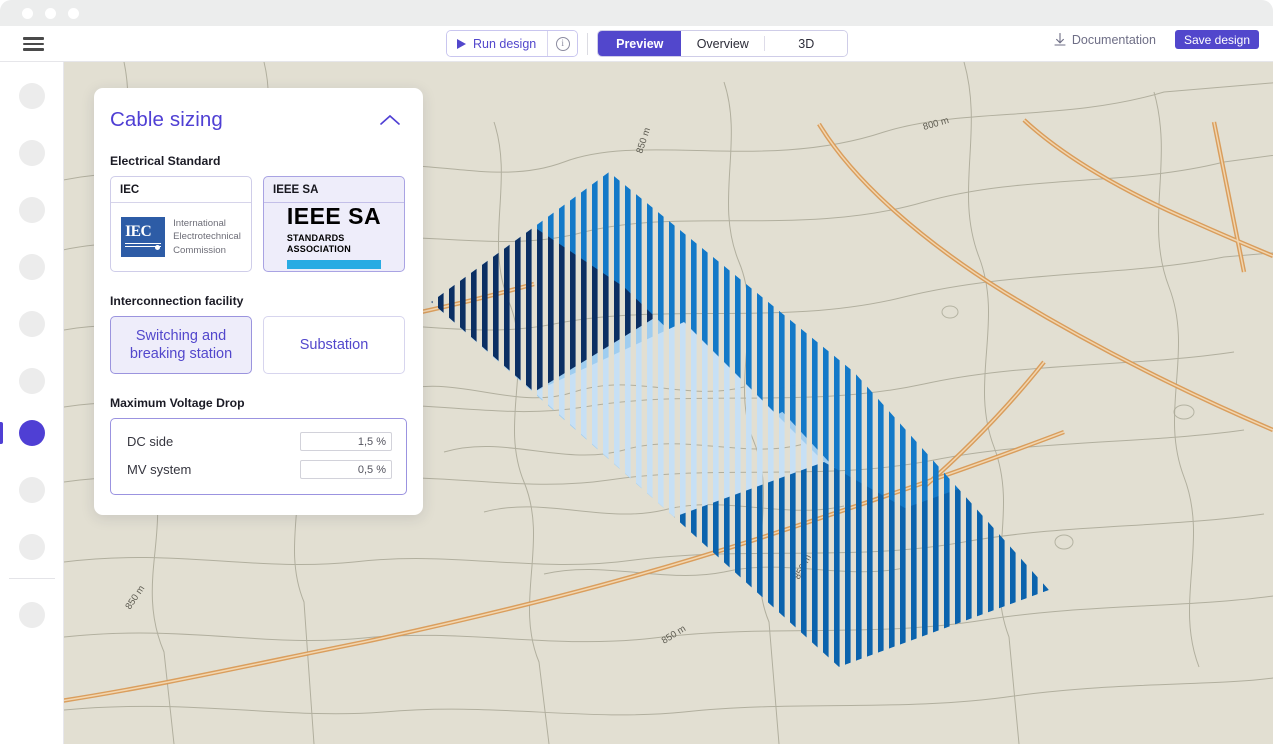 The width and height of the screenshot is (1273, 744). Describe the element at coordinates (165, 161) in the screenshot. I see `electrical-standard-label: Electrical Standard` at that location.